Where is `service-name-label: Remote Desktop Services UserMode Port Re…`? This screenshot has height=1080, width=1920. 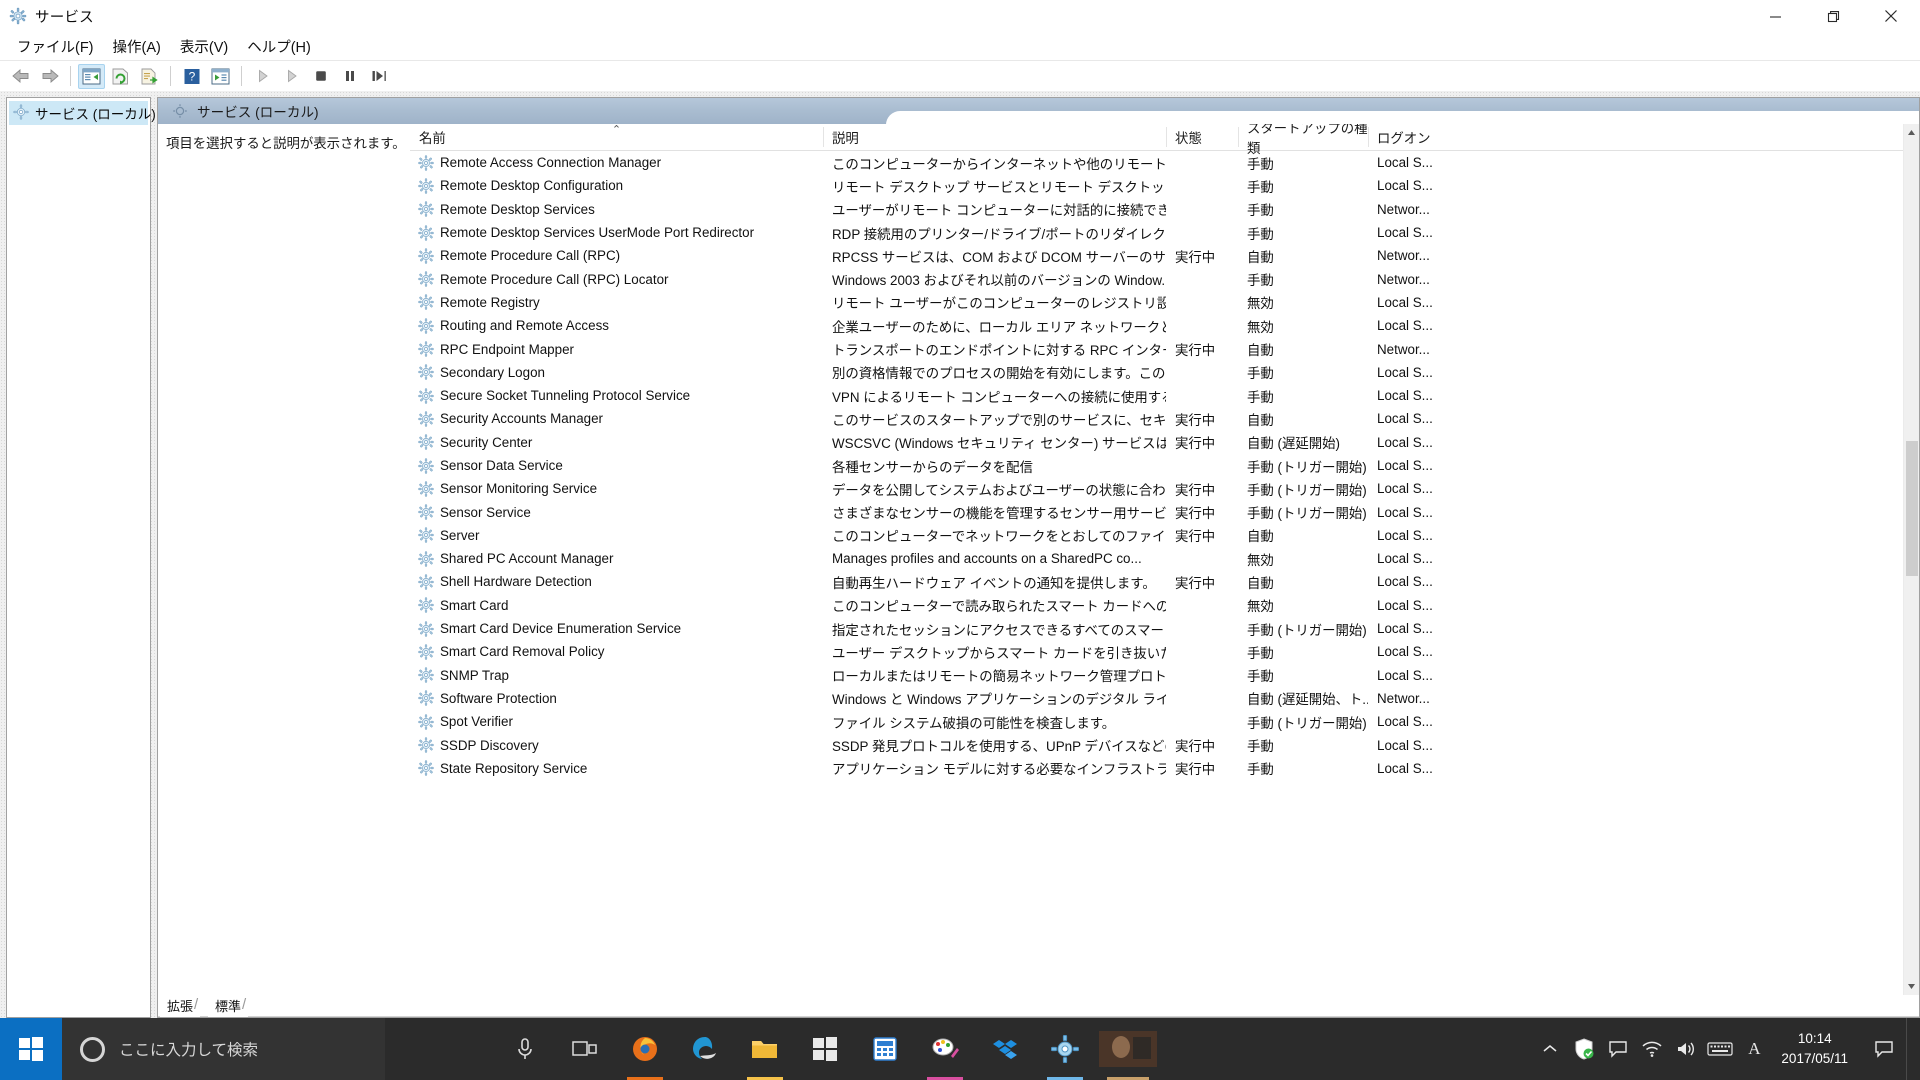 service-name-label: Remote Desktop Services UserMode Port Re… is located at coordinates (597, 233).